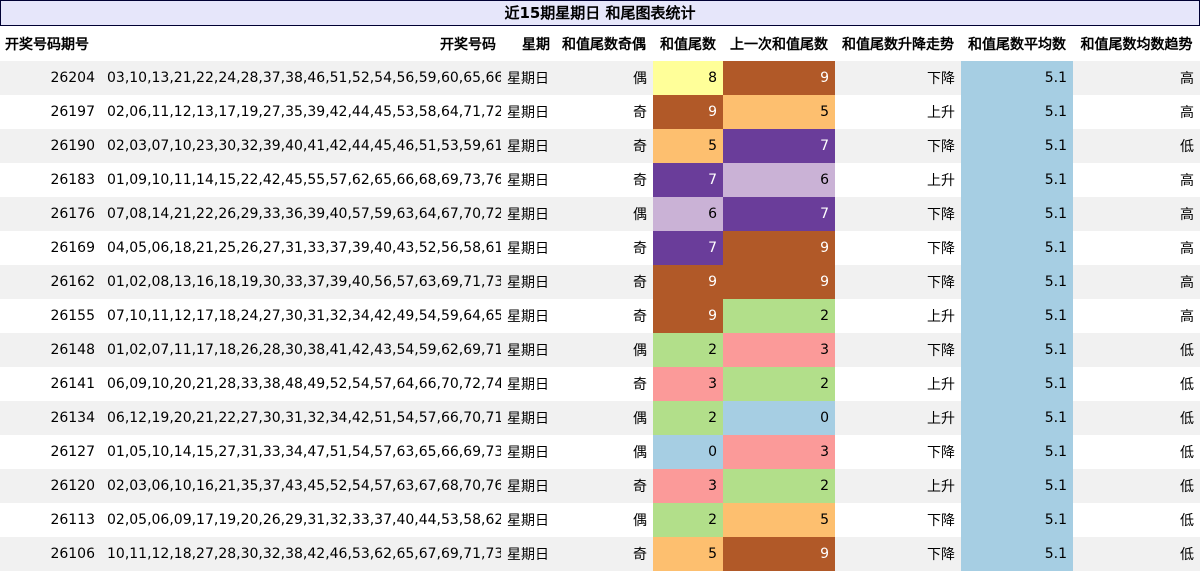 The width and height of the screenshot is (1200, 573). Describe the element at coordinates (47, 44) in the screenshot. I see `header-issue: 开奖号码期号` at that location.